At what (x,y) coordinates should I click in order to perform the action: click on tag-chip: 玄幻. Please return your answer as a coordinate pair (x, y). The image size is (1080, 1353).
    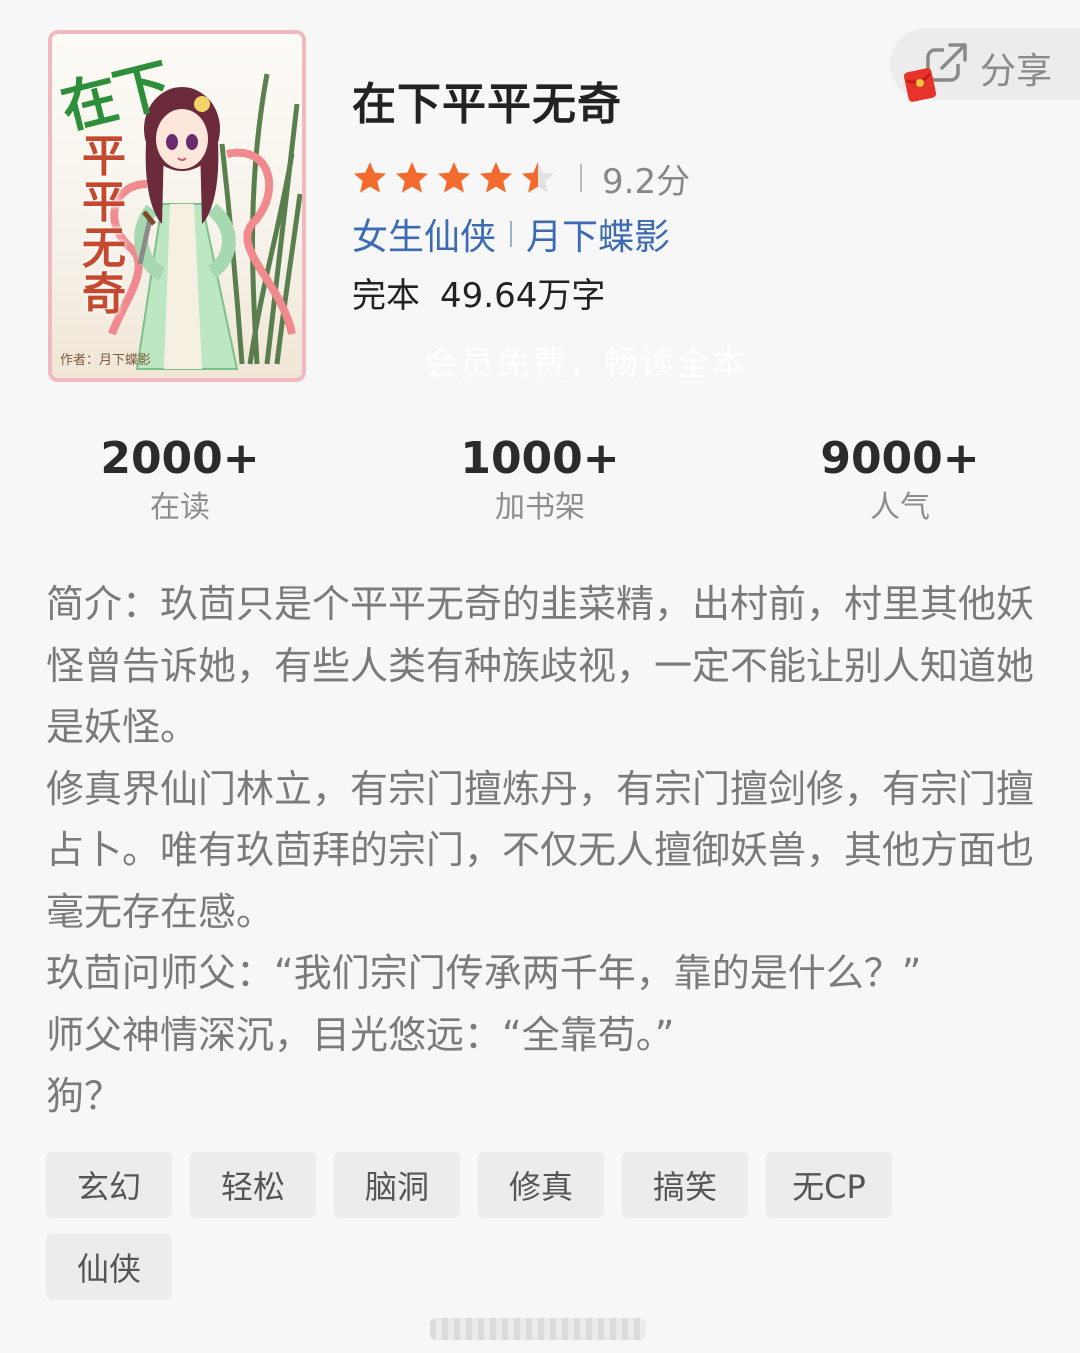
    Looking at the image, I should click on (109, 1185).